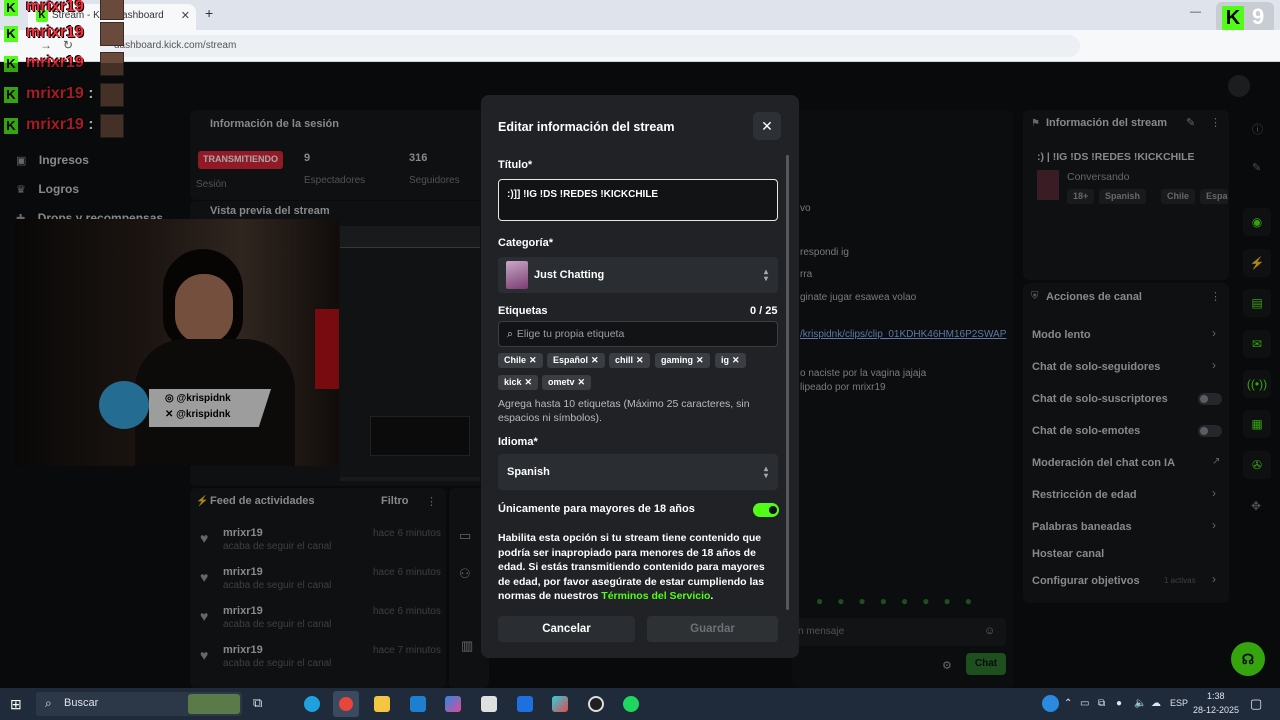  I want to click on copilot-app-icon, so click(560, 704).